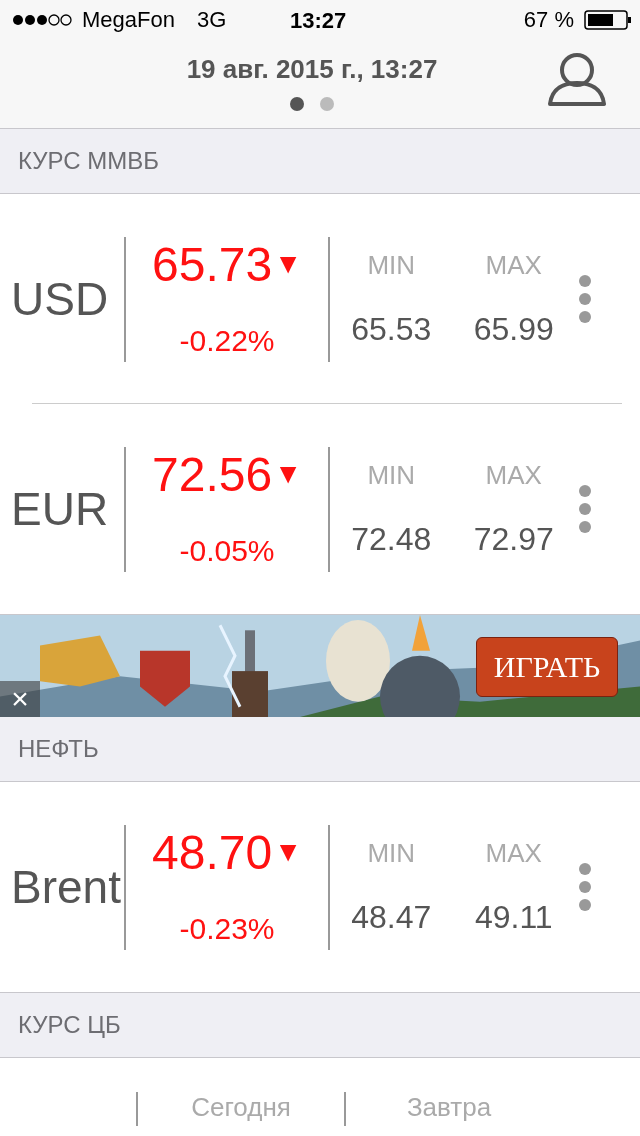 This screenshot has height=1136, width=640. Describe the element at coordinates (212, 474) in the screenshot. I see `price-value: 72.56` at that location.